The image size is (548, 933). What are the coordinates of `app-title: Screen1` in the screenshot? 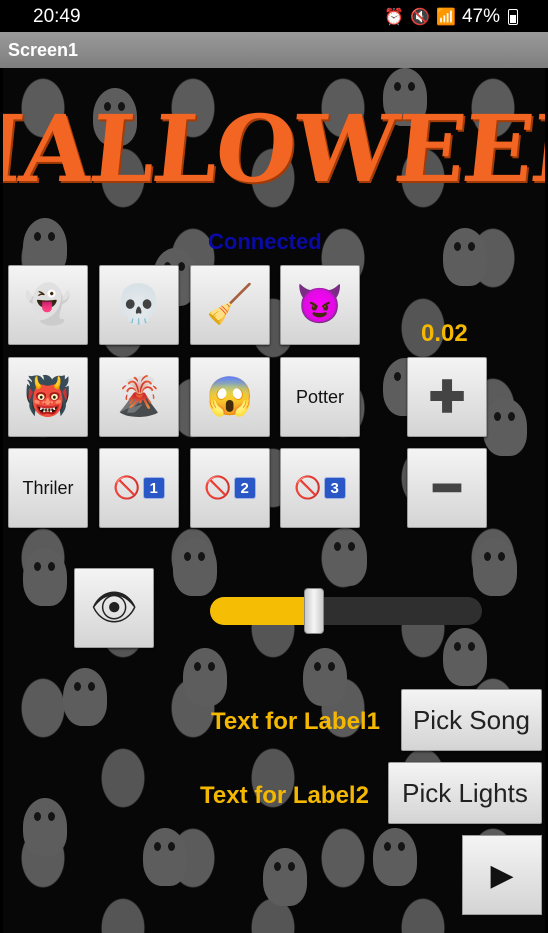 It's located at (43, 50).